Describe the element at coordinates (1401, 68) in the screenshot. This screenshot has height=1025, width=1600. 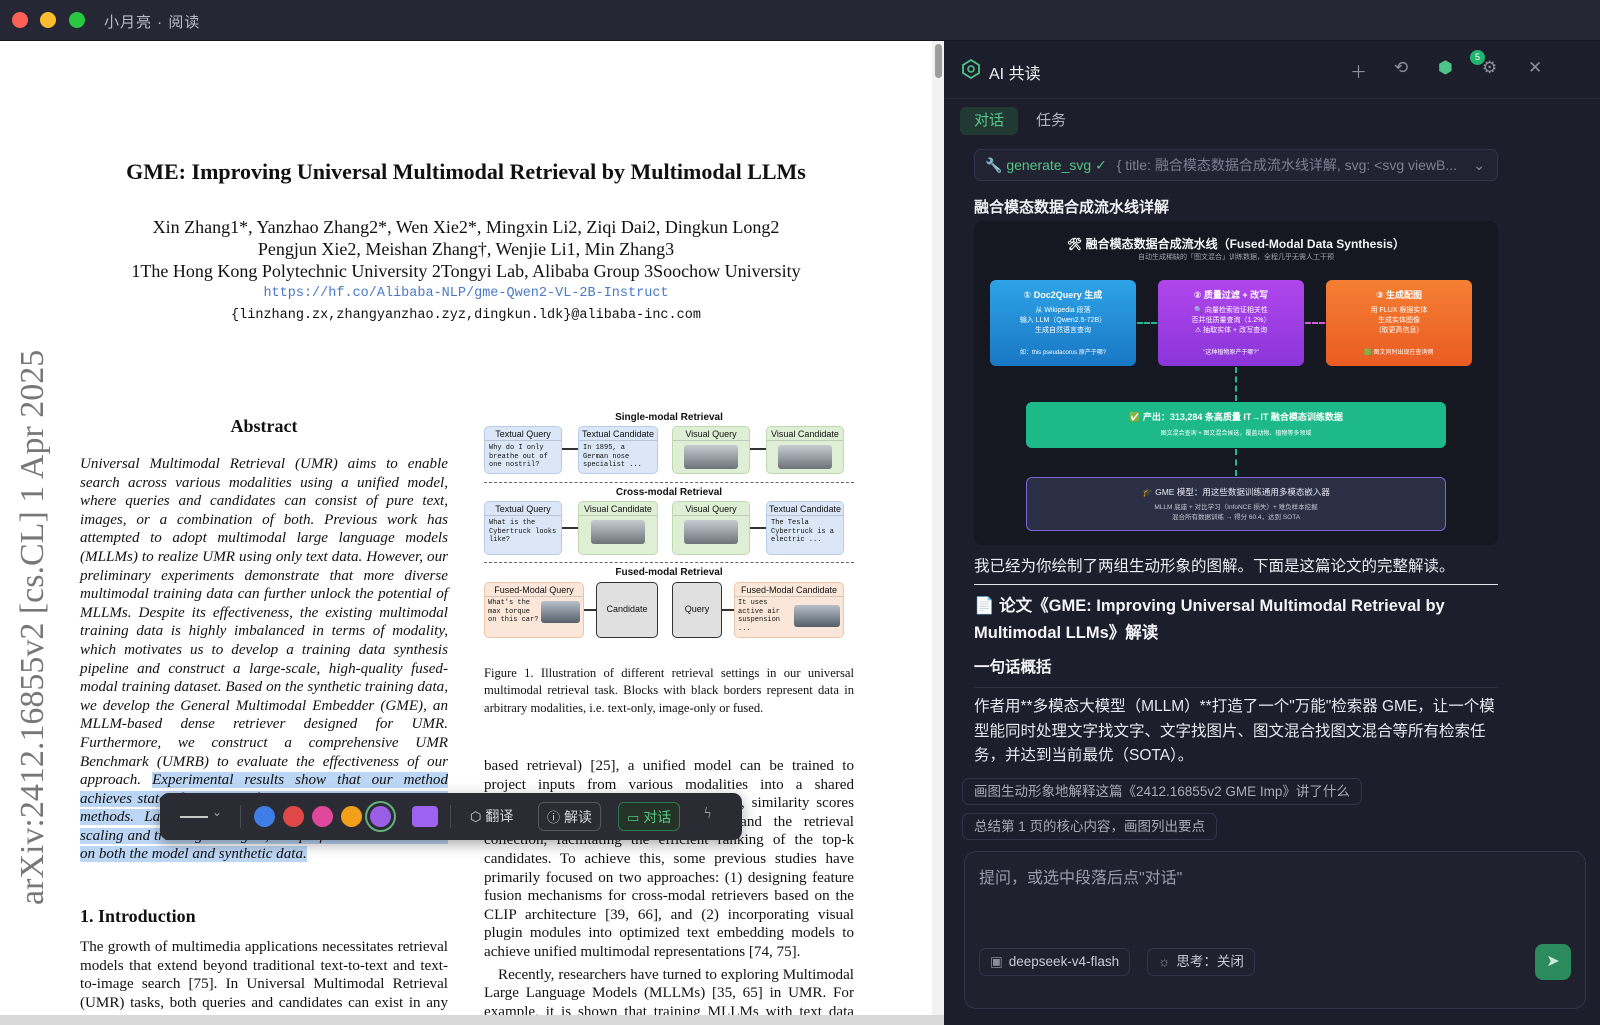
I see `history-icon: ⟲` at that location.